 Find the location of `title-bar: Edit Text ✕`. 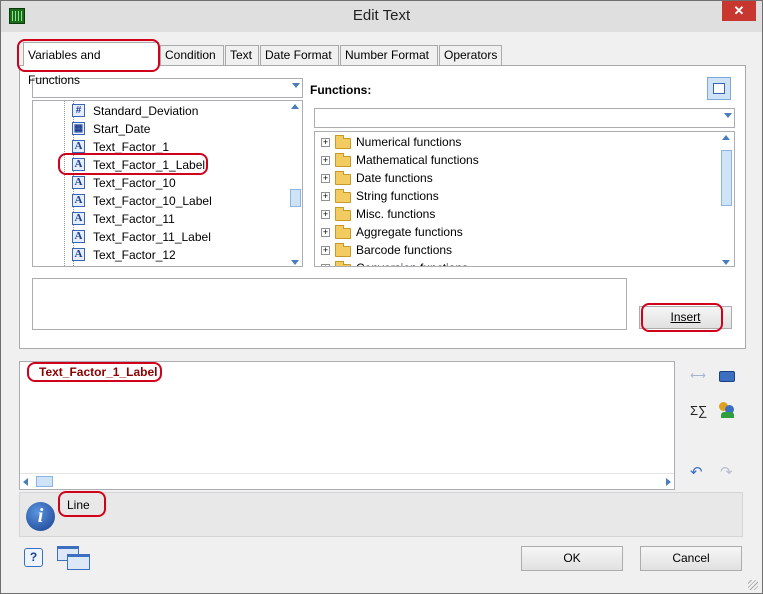

title-bar: Edit Text ✕ is located at coordinates (381, 16).